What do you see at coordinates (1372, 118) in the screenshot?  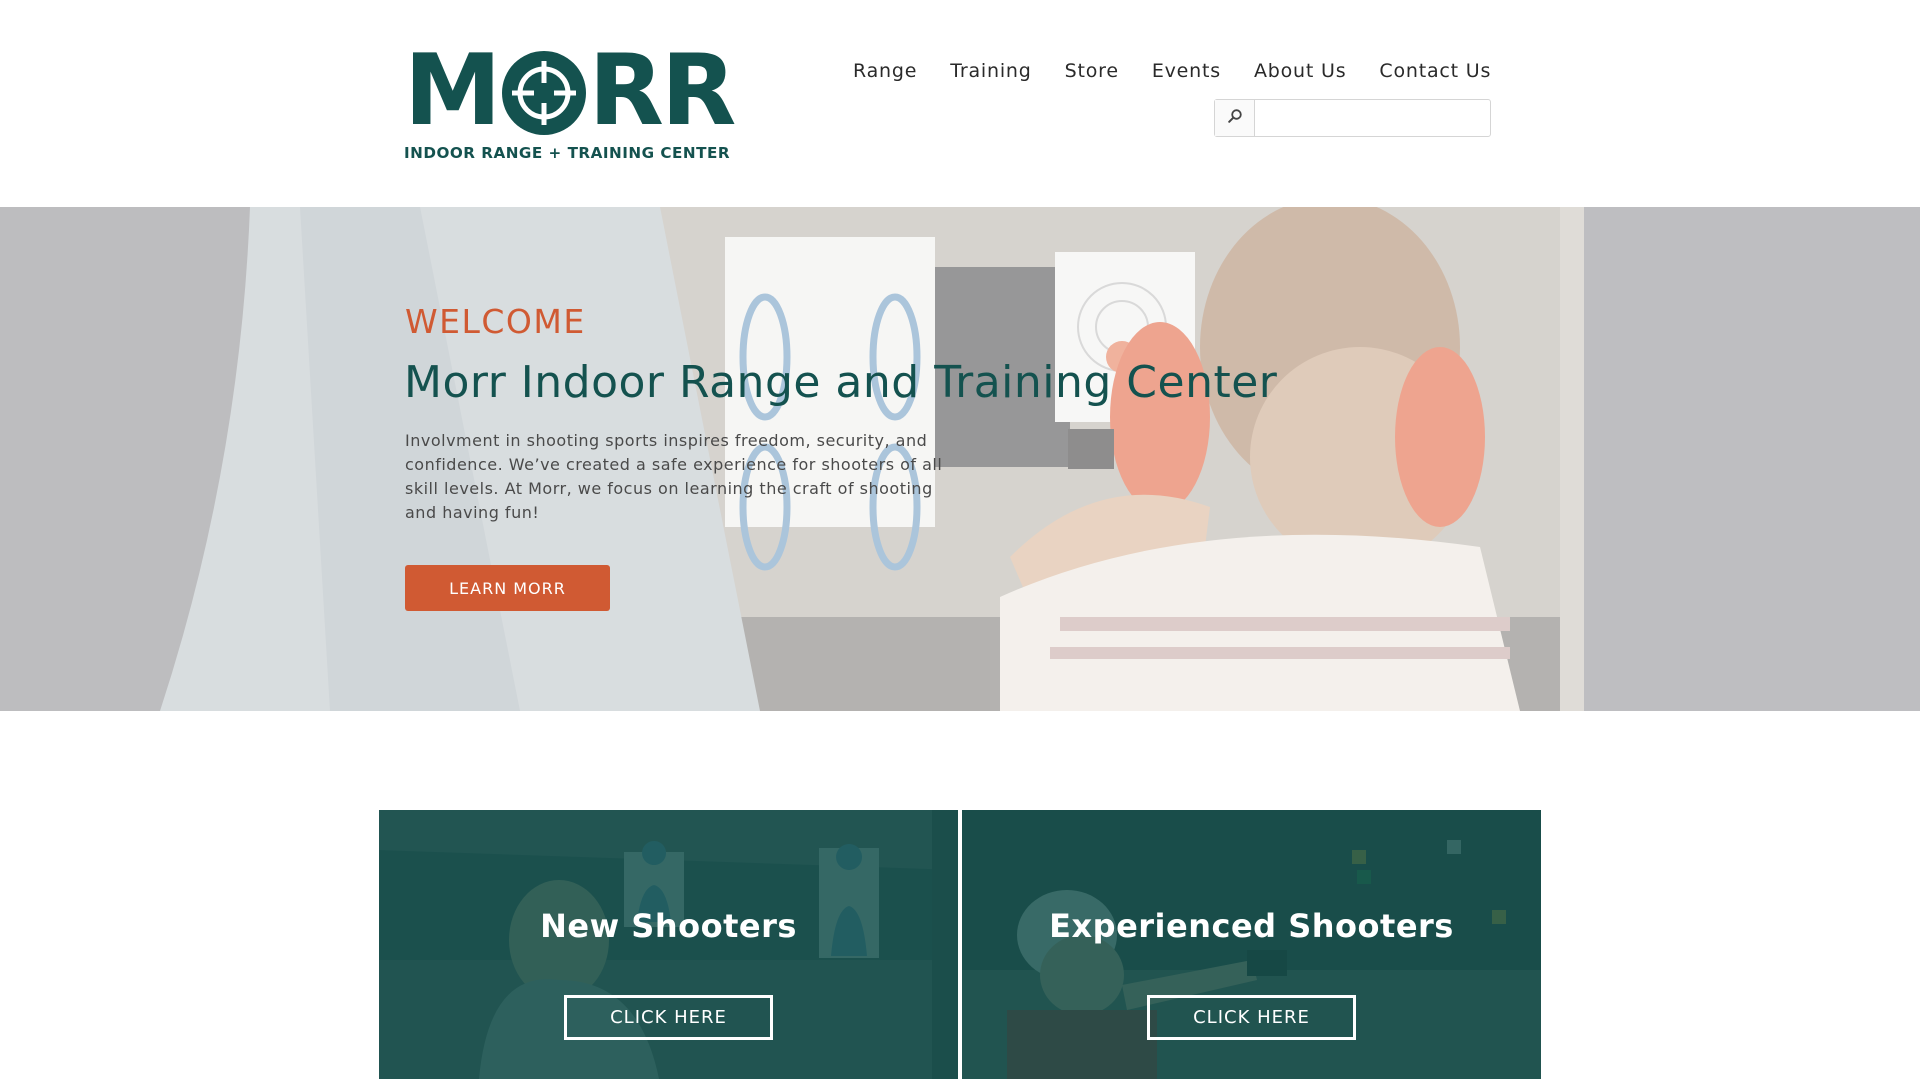 I see `search-input` at bounding box center [1372, 118].